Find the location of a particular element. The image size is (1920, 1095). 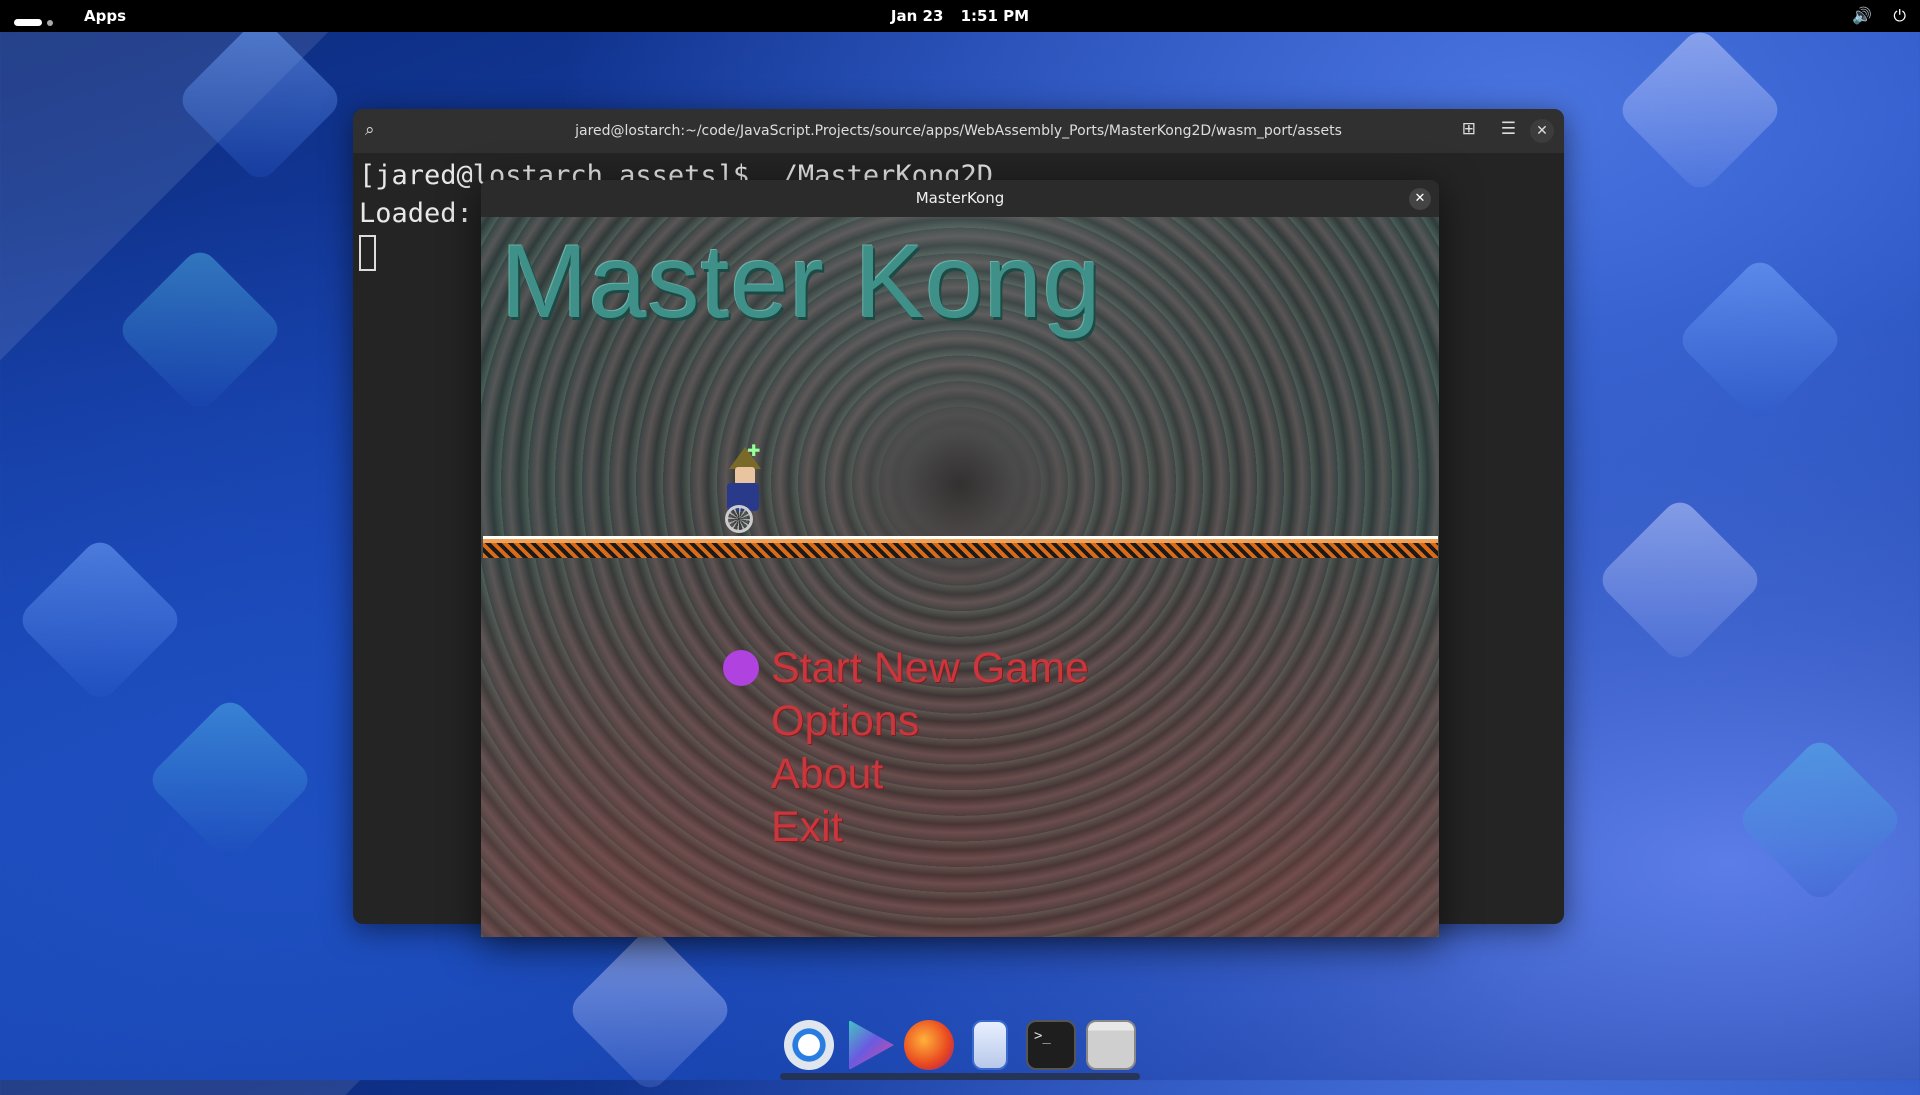

menu-item-about: About is located at coordinates (930, 774).